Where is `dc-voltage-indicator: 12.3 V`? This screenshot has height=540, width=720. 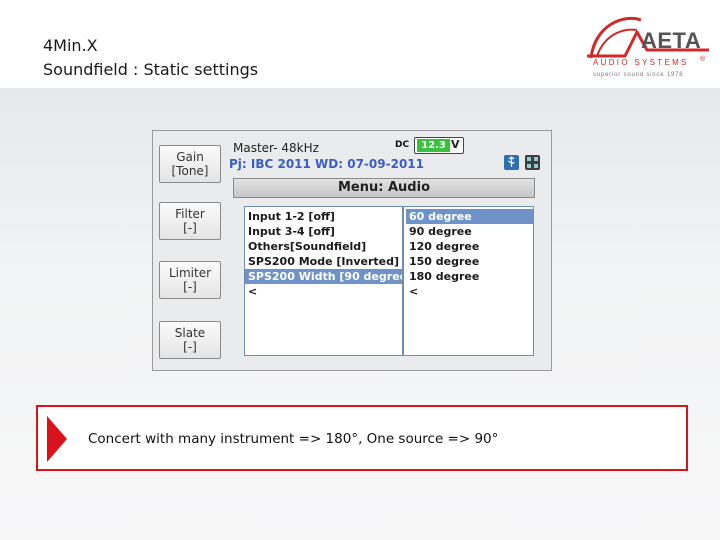 dc-voltage-indicator: 12.3 V is located at coordinates (439, 145).